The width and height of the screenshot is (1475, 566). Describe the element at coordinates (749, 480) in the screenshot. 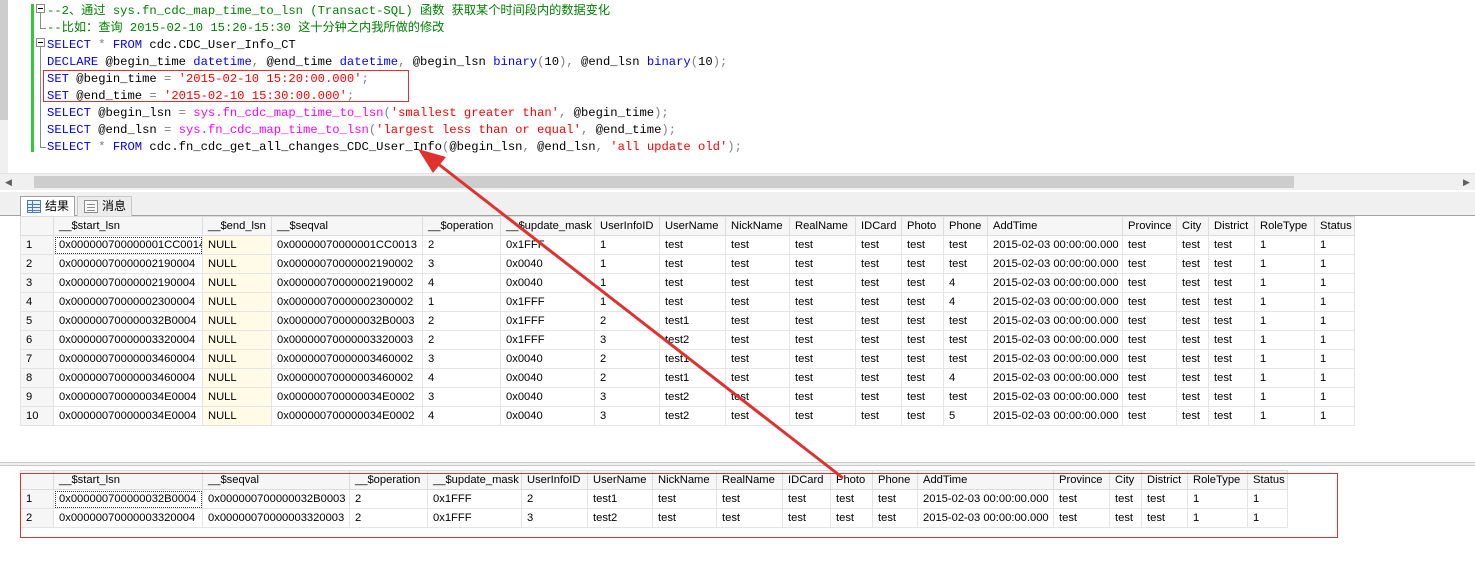

I see `column-header: RealName` at that location.